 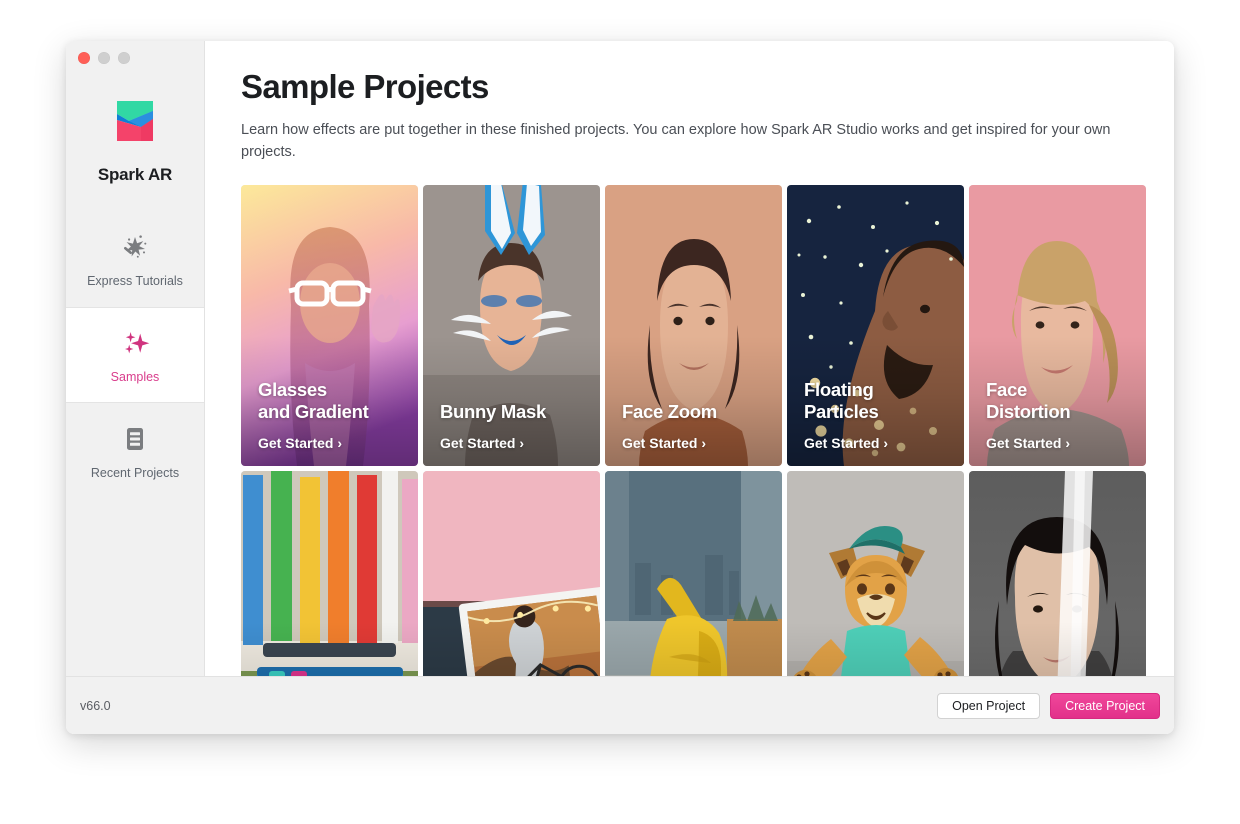 I want to click on card-text: Glasses and Gradient Get Started ›, so click(x=333, y=415).